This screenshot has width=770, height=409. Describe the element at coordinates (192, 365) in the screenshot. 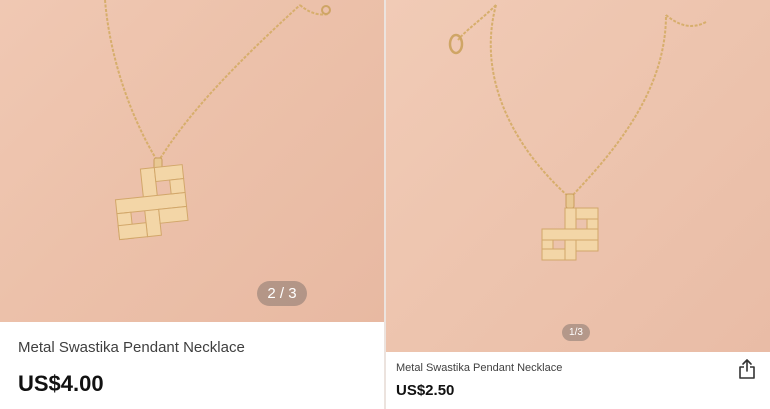

I see `product-info: Metal Swastika Pendant Necklace US$4.00` at that location.